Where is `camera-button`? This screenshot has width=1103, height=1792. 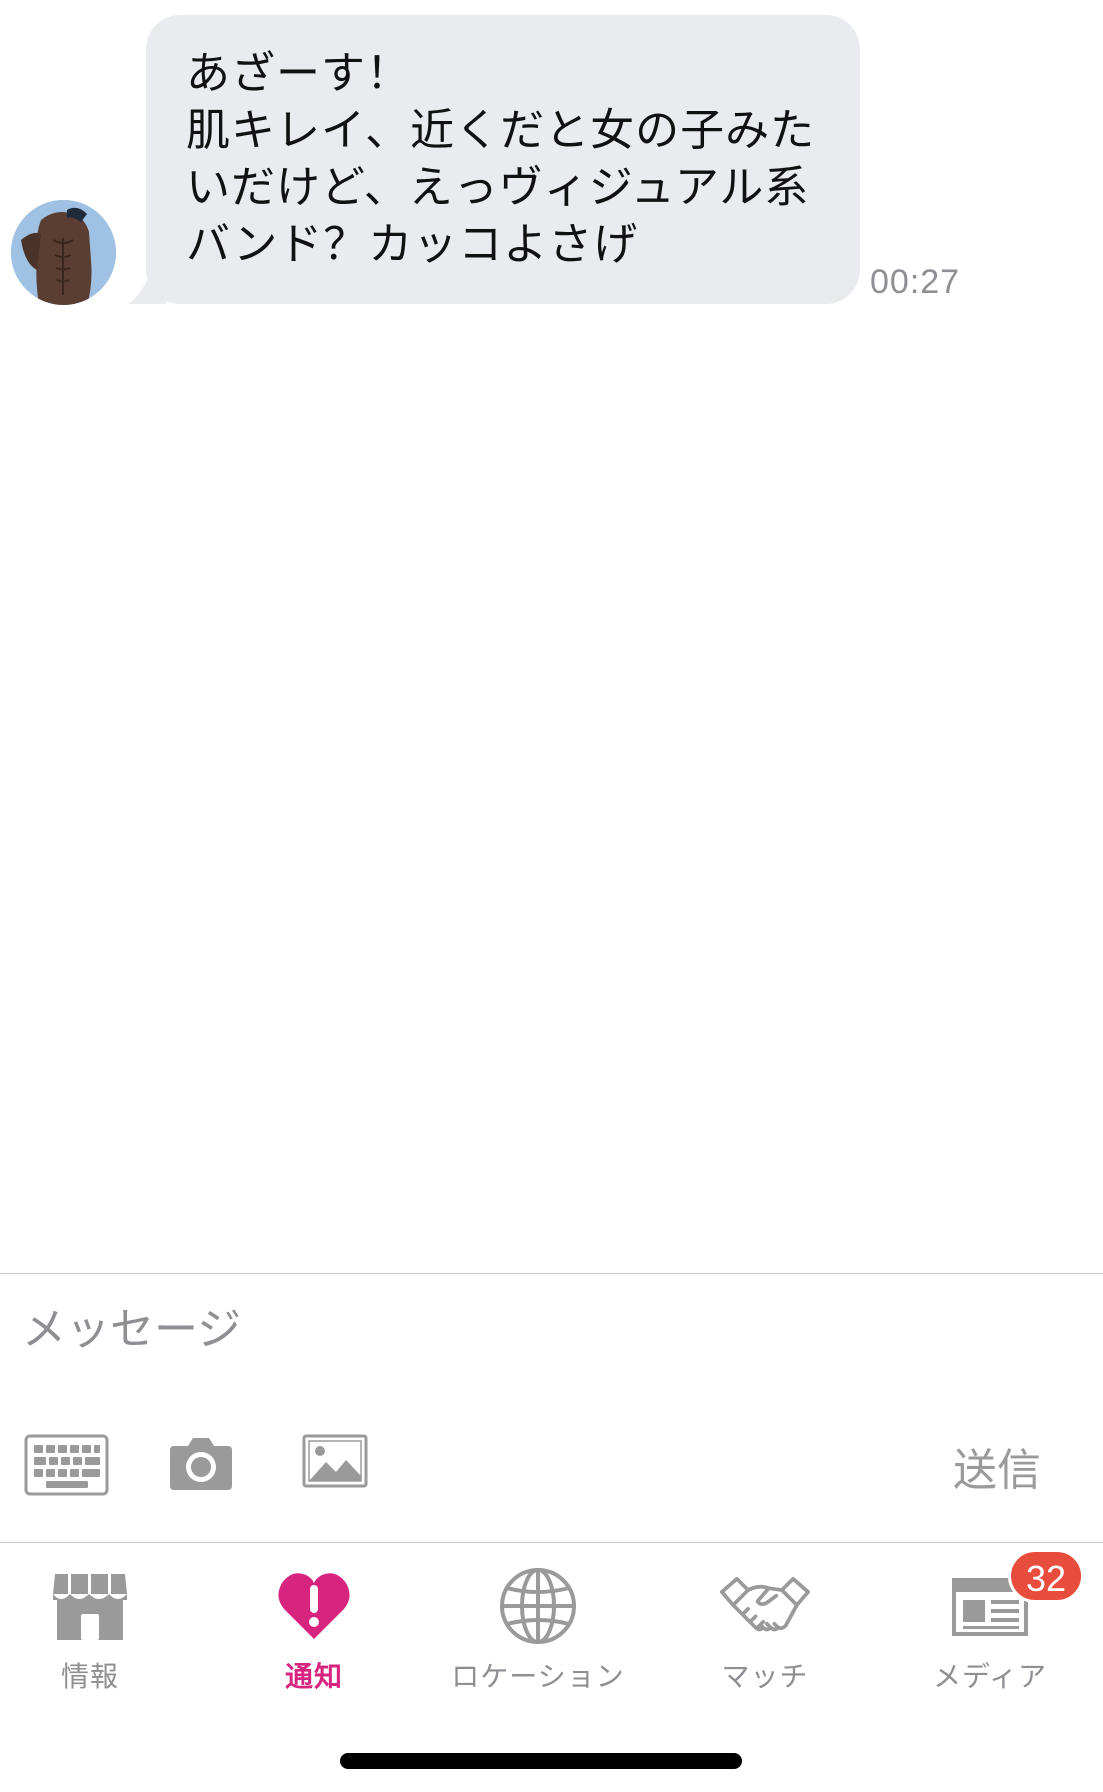
camera-button is located at coordinates (201, 1463).